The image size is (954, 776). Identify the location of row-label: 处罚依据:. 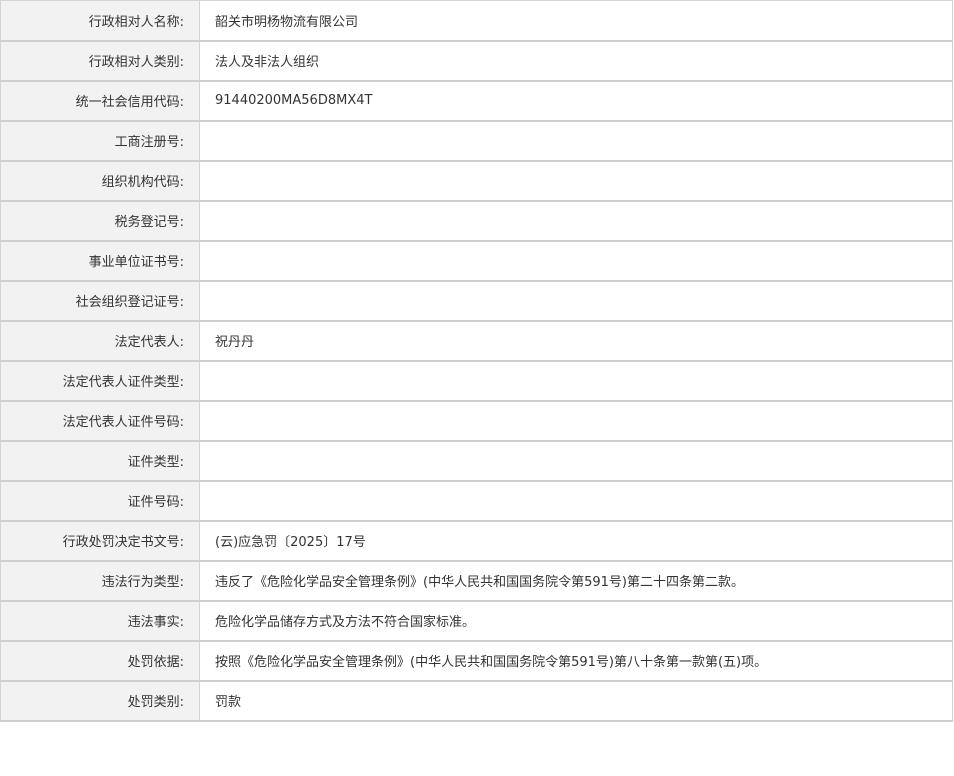
(100, 661).